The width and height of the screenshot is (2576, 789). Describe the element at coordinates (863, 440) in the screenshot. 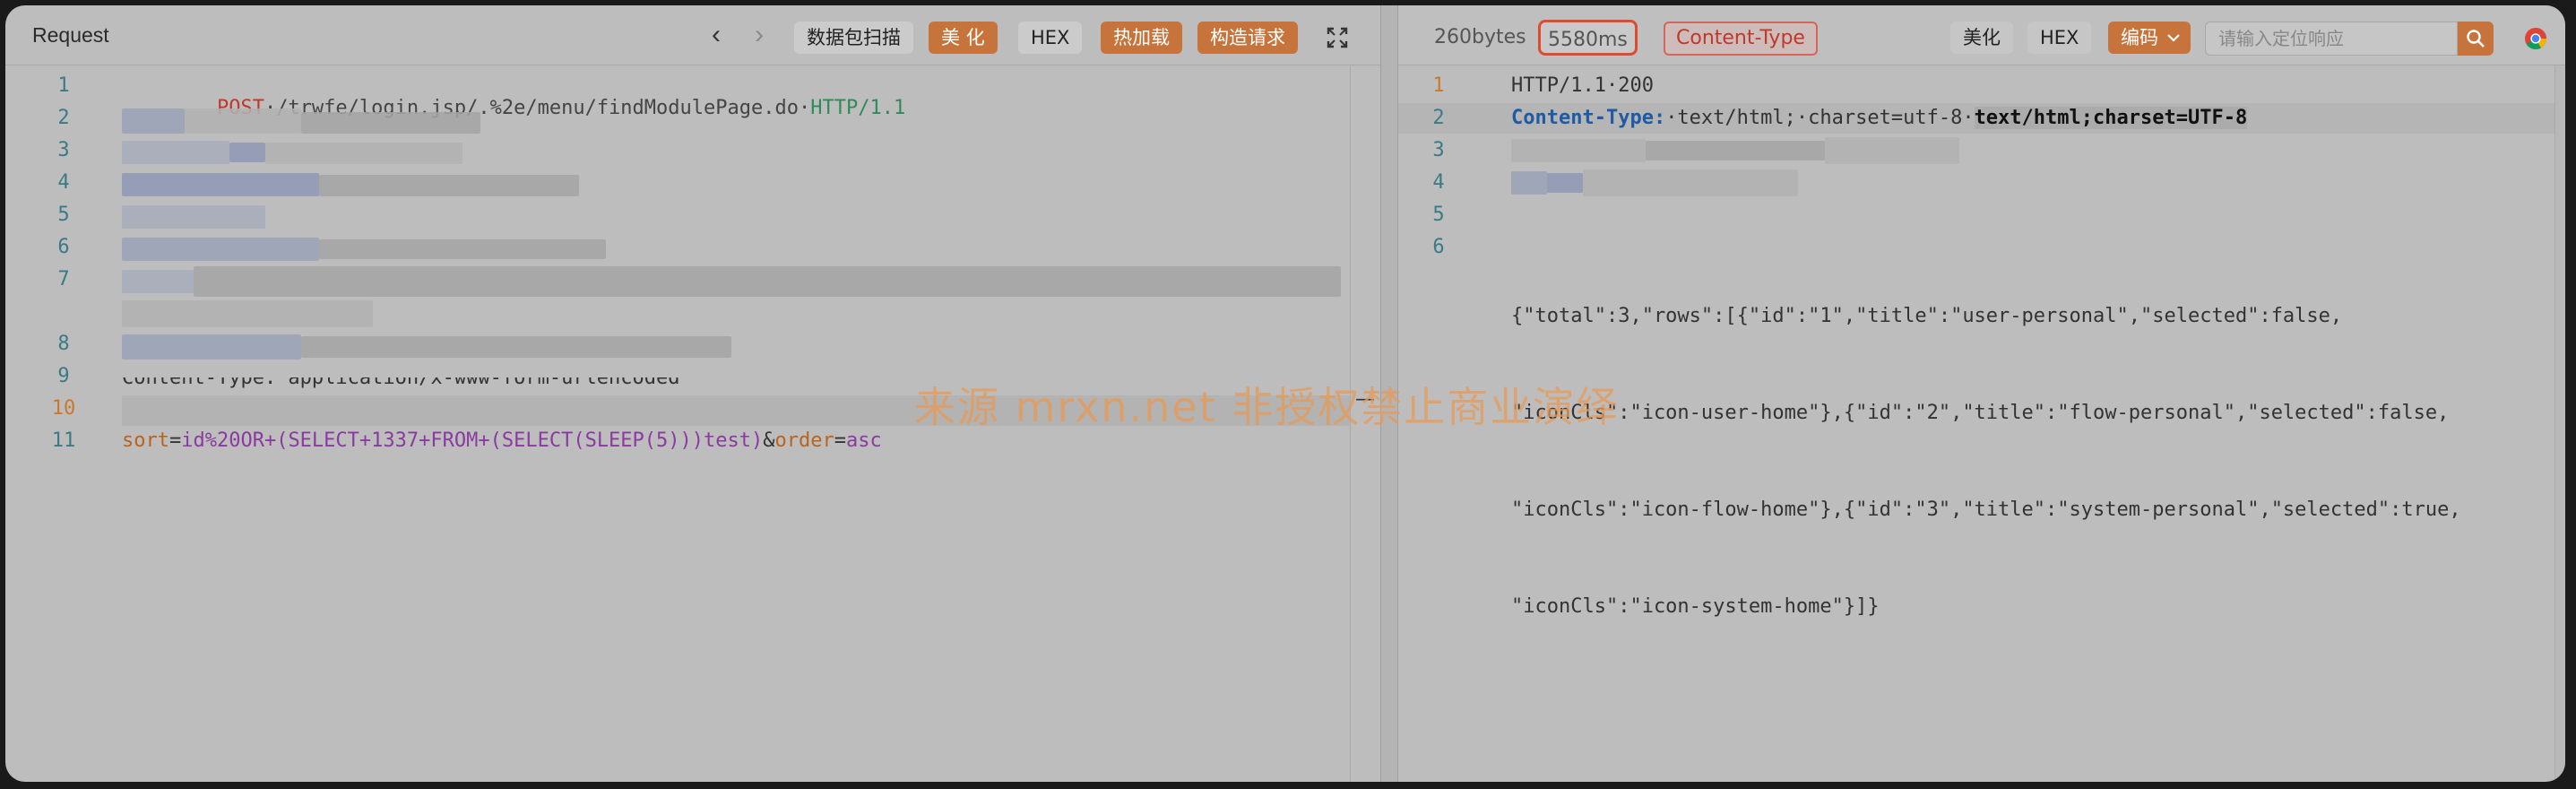

I see `body-param-value: asc` at that location.